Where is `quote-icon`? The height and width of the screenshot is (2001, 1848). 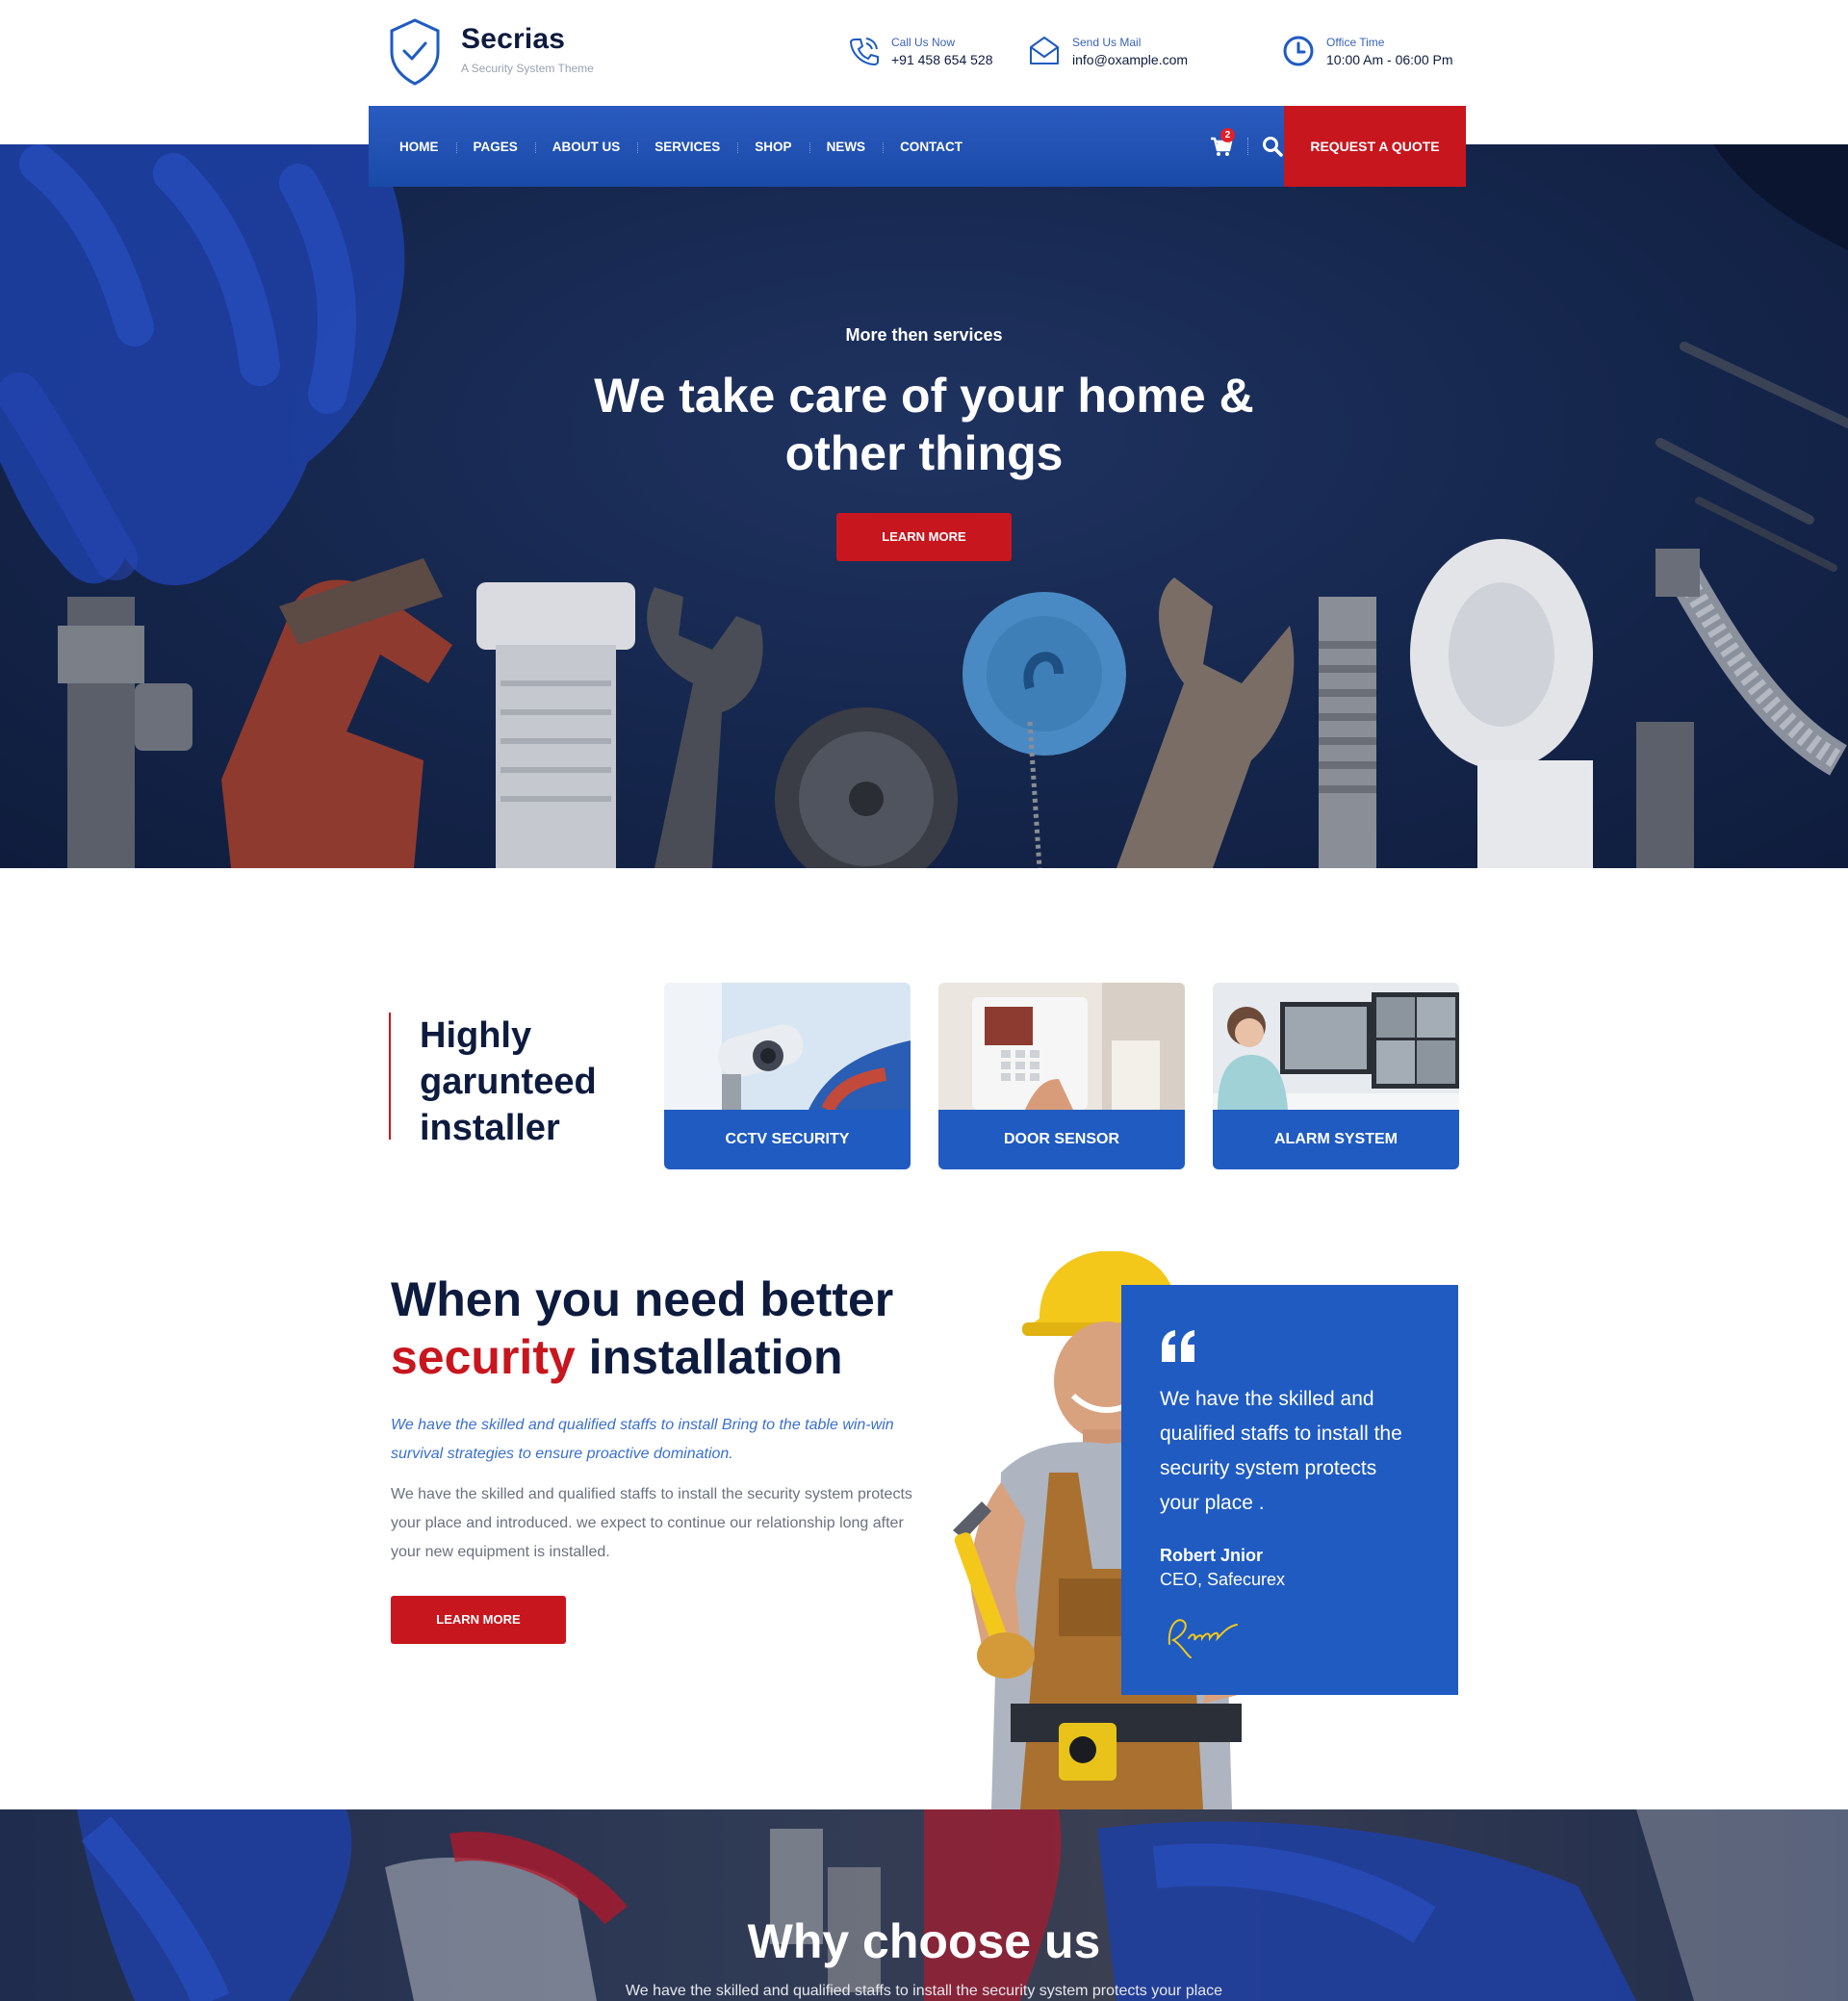 quote-icon is located at coordinates (1178, 1346).